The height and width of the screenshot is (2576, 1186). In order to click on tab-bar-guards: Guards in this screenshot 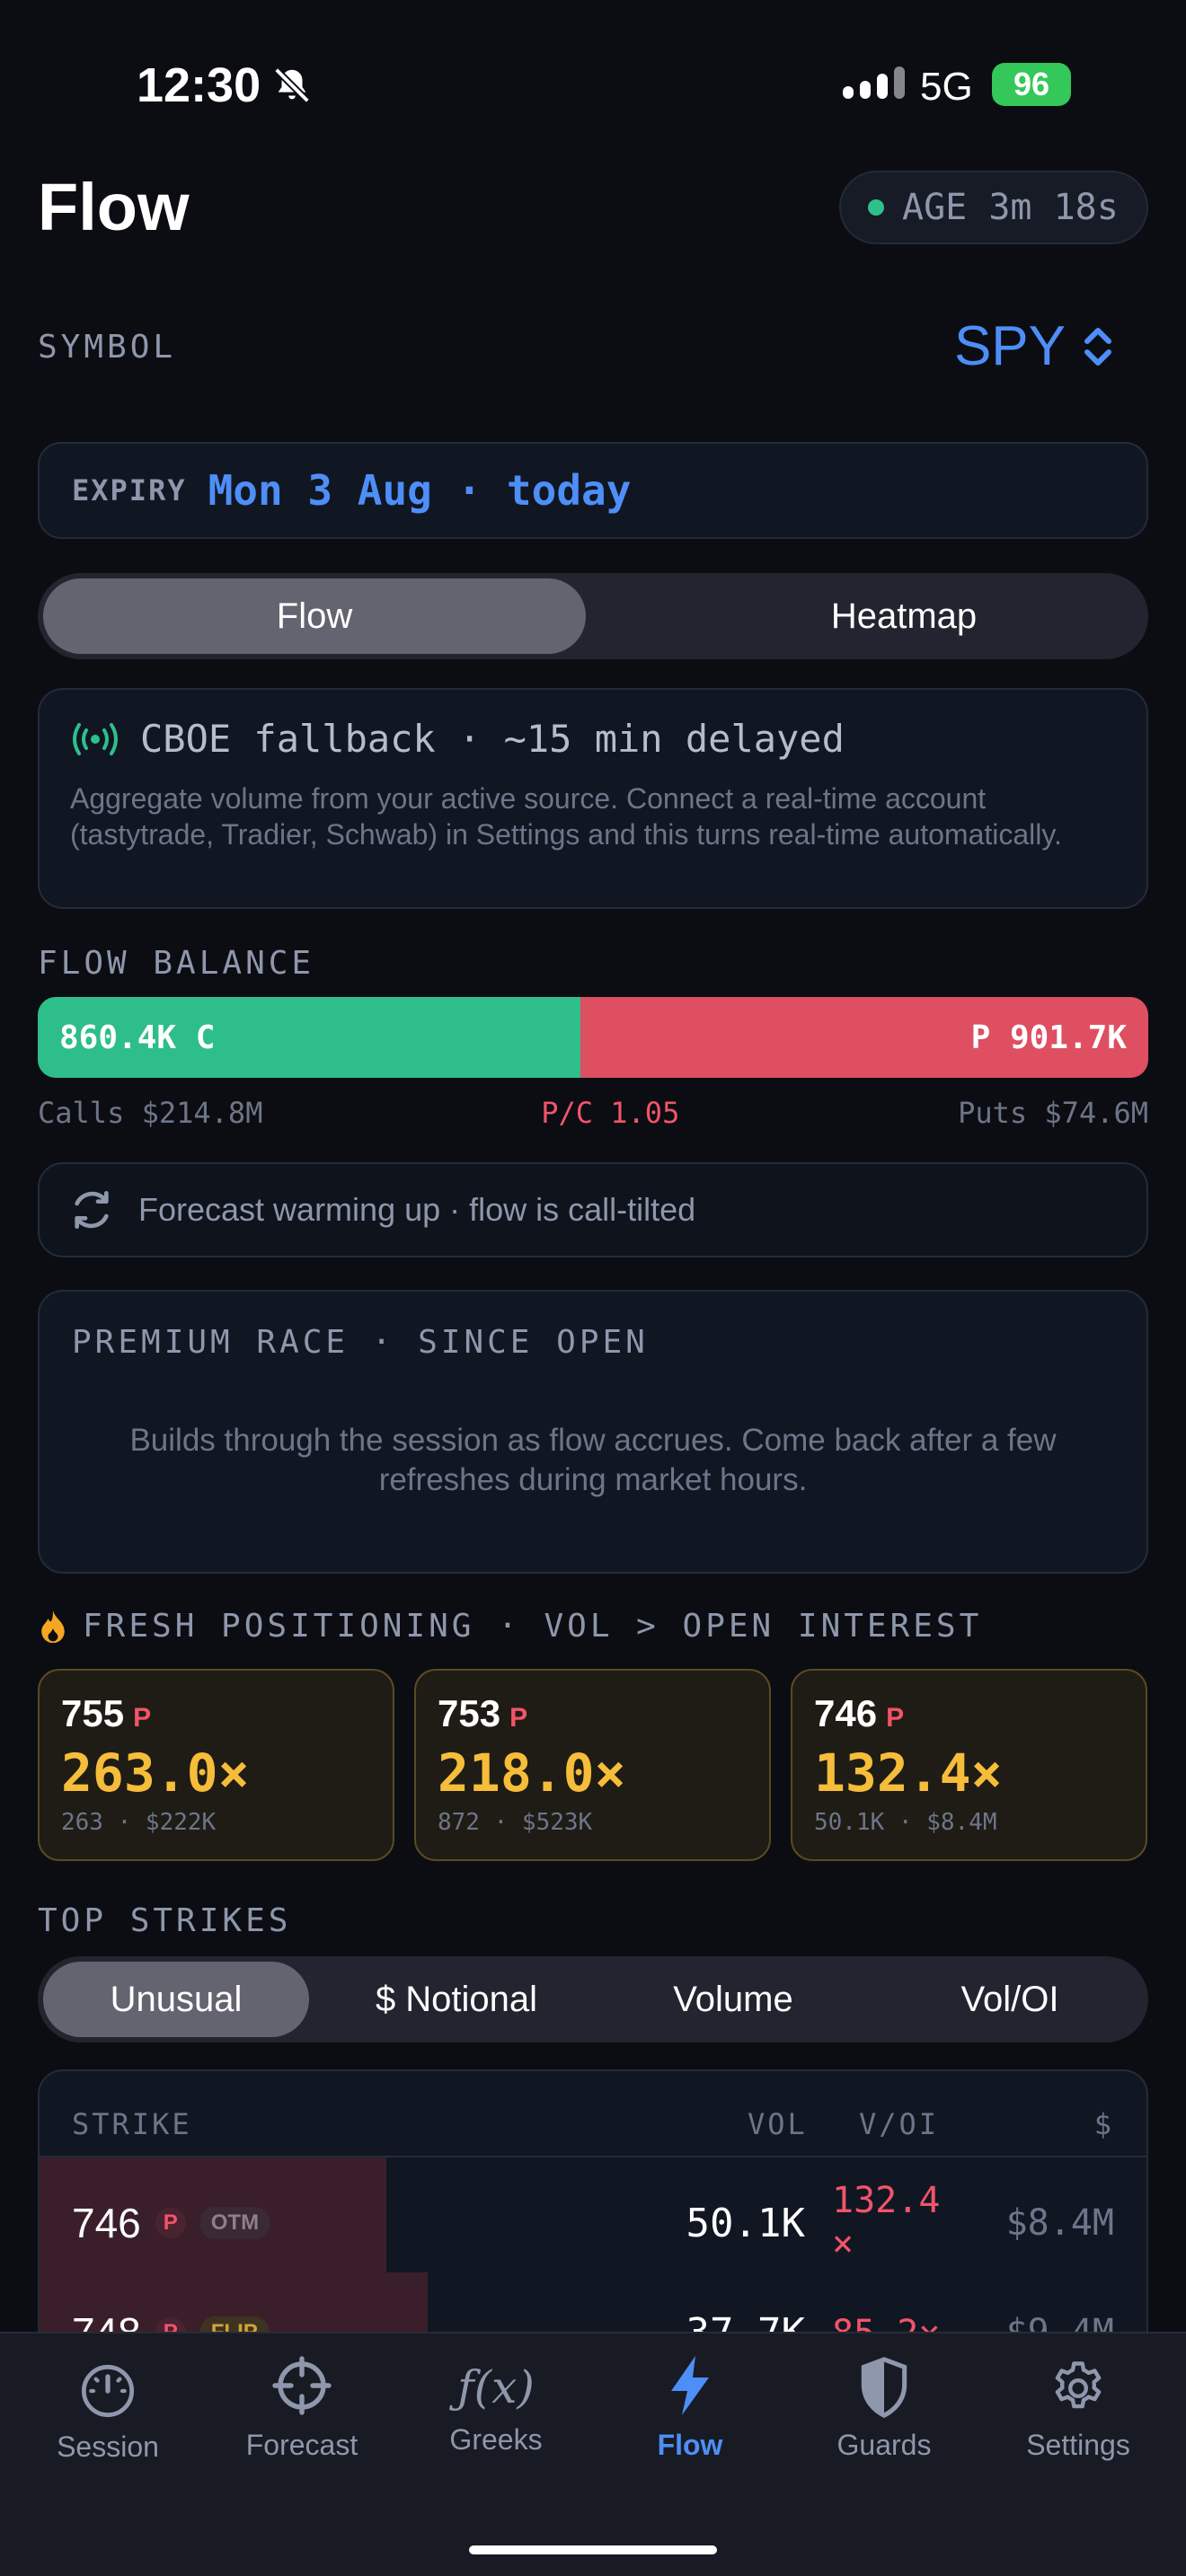, I will do `click(884, 2409)`.